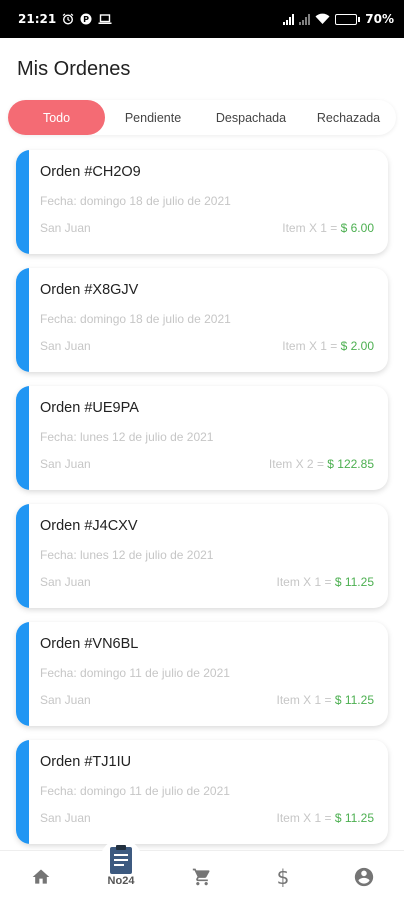 This screenshot has height=900, width=404. I want to click on orders-nav-button: No24, so click(121, 868).